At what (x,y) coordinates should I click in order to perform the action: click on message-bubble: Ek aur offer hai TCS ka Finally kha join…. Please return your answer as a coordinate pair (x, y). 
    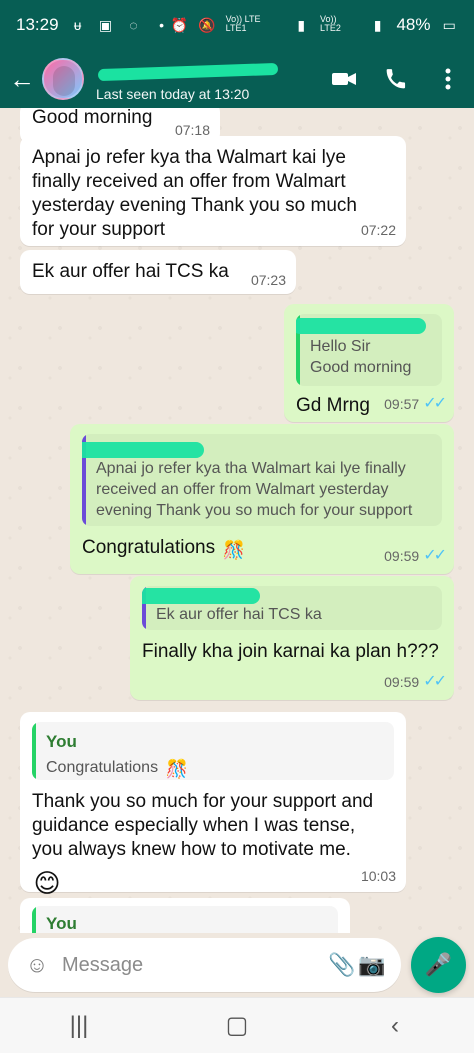
    Looking at the image, I should click on (292, 638).